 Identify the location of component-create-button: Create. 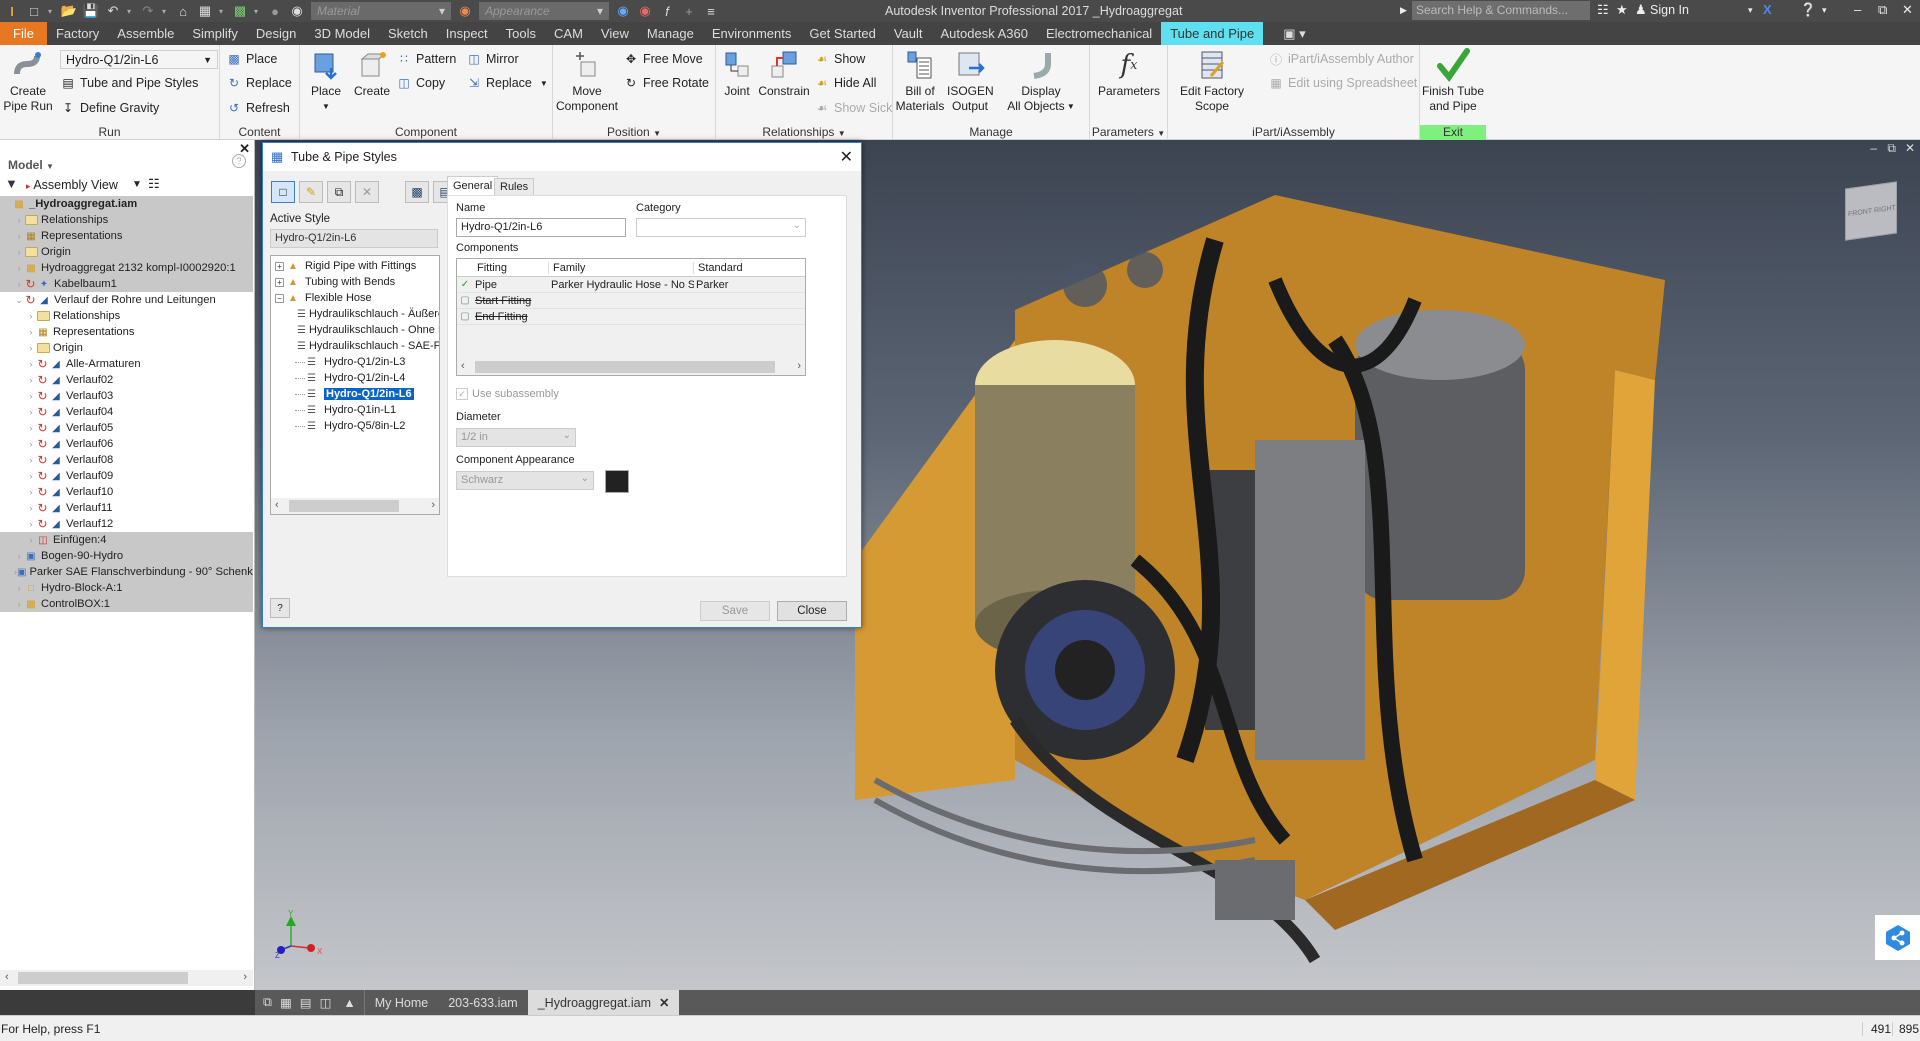
(372, 73).